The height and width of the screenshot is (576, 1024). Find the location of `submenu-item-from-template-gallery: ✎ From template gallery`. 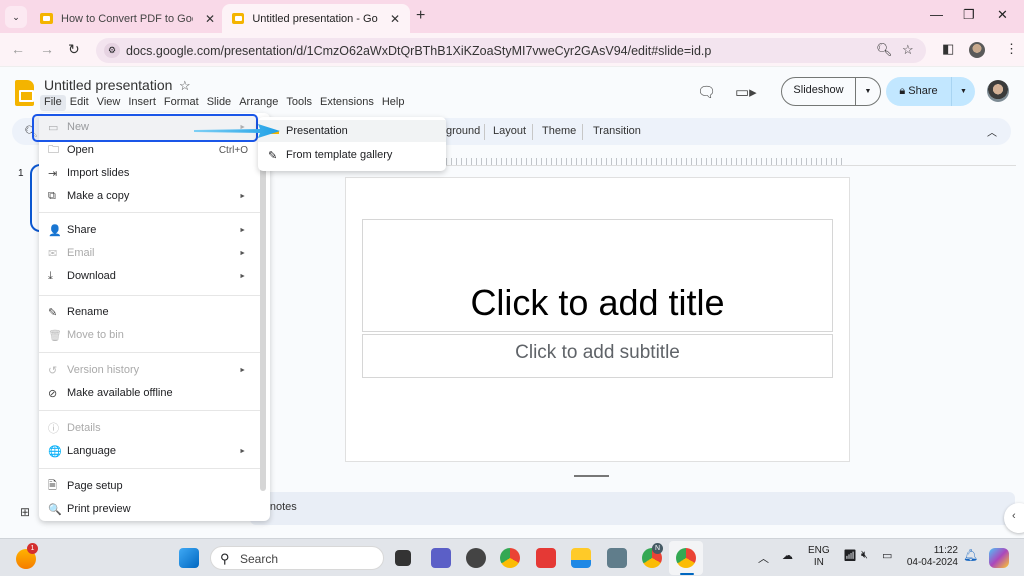

submenu-item-from-template-gallery: ✎ From template gallery is located at coordinates (352, 155).